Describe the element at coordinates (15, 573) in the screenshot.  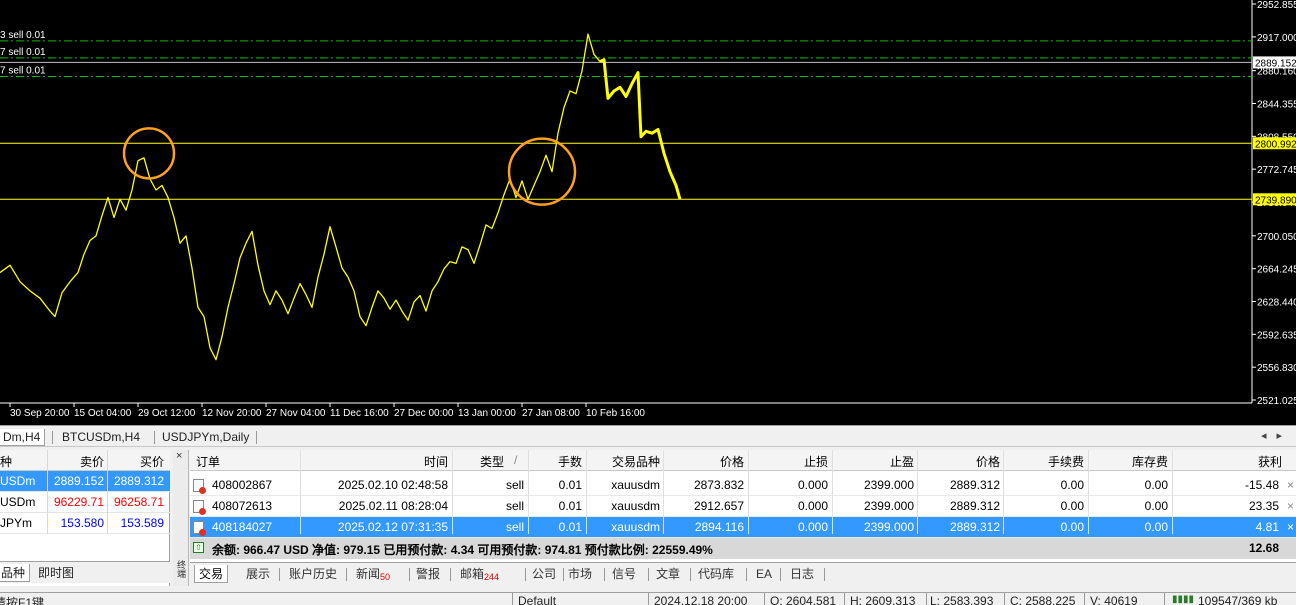
I see `tab-symbols: 品种` at that location.